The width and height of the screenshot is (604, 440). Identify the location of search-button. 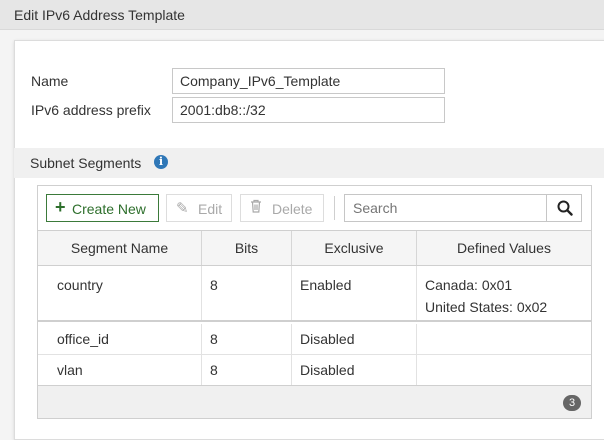
(563, 208).